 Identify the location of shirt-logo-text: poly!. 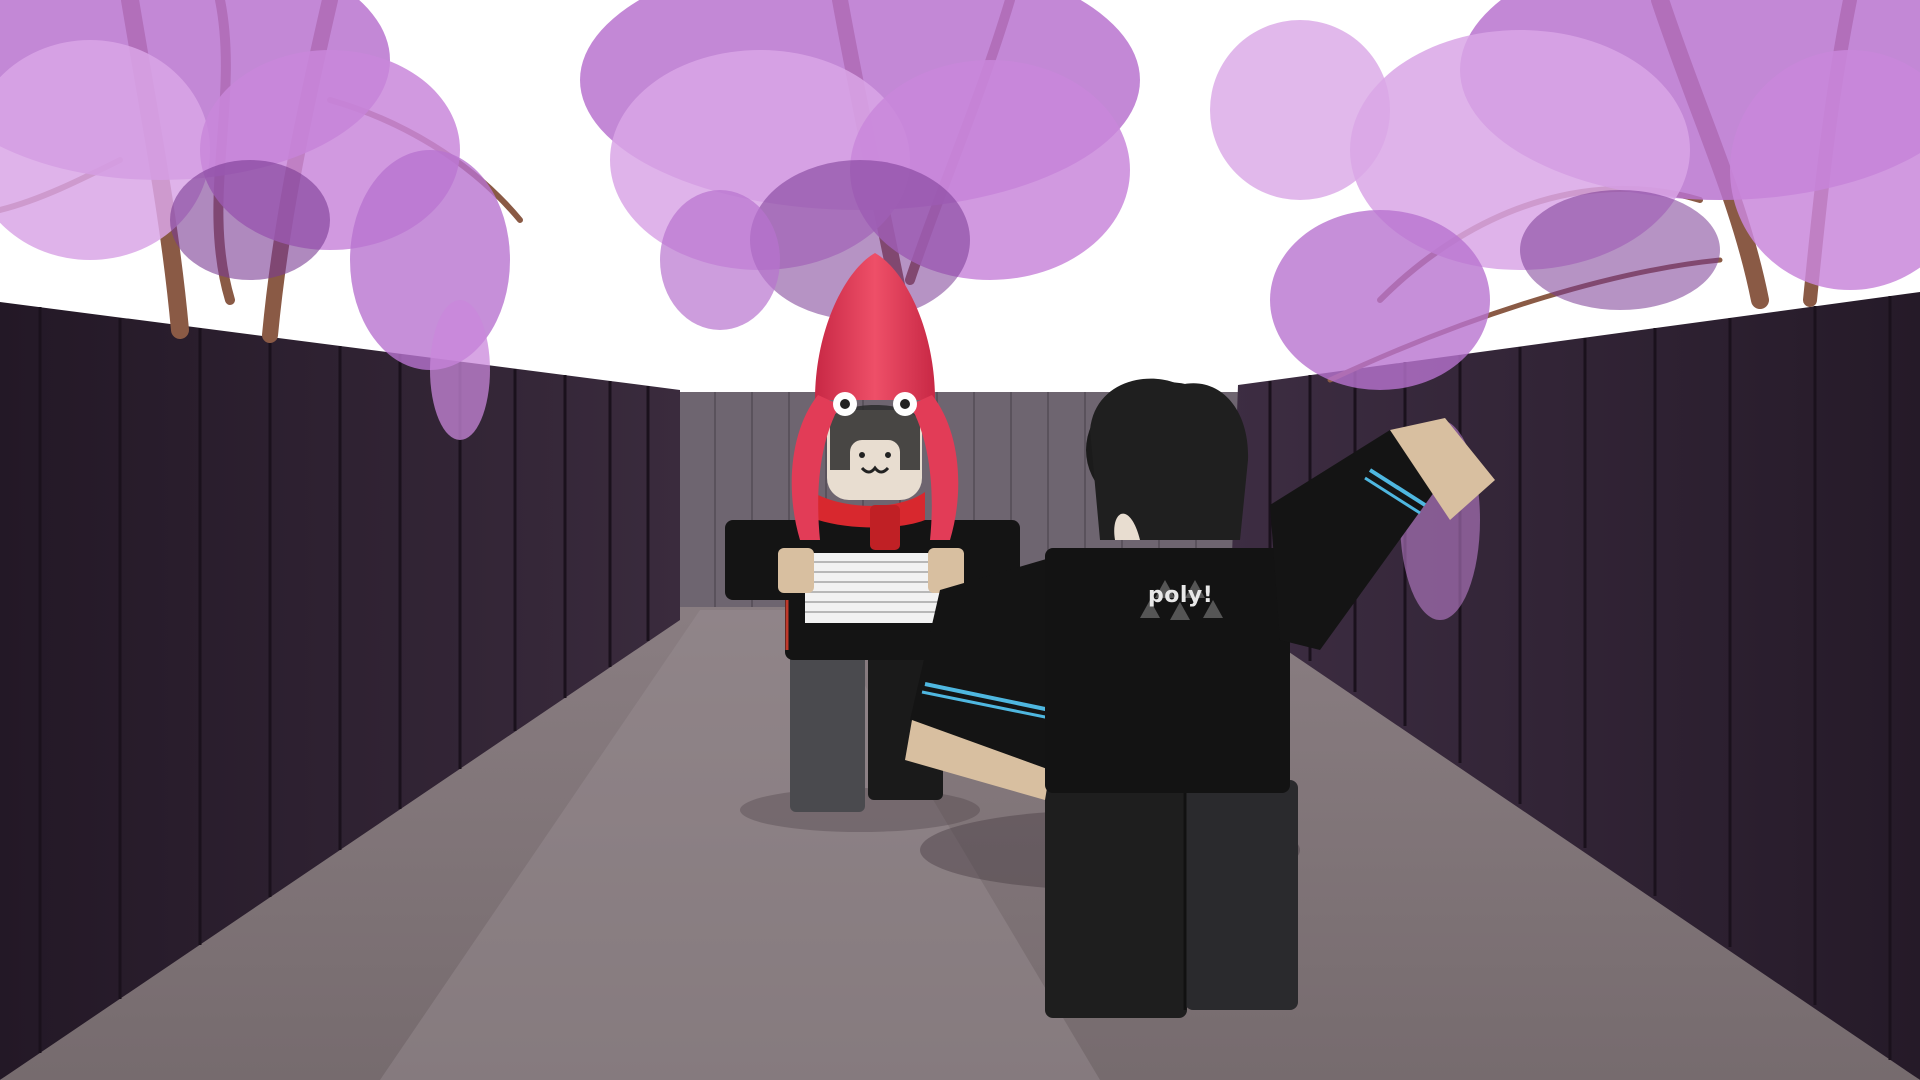
(1181, 595).